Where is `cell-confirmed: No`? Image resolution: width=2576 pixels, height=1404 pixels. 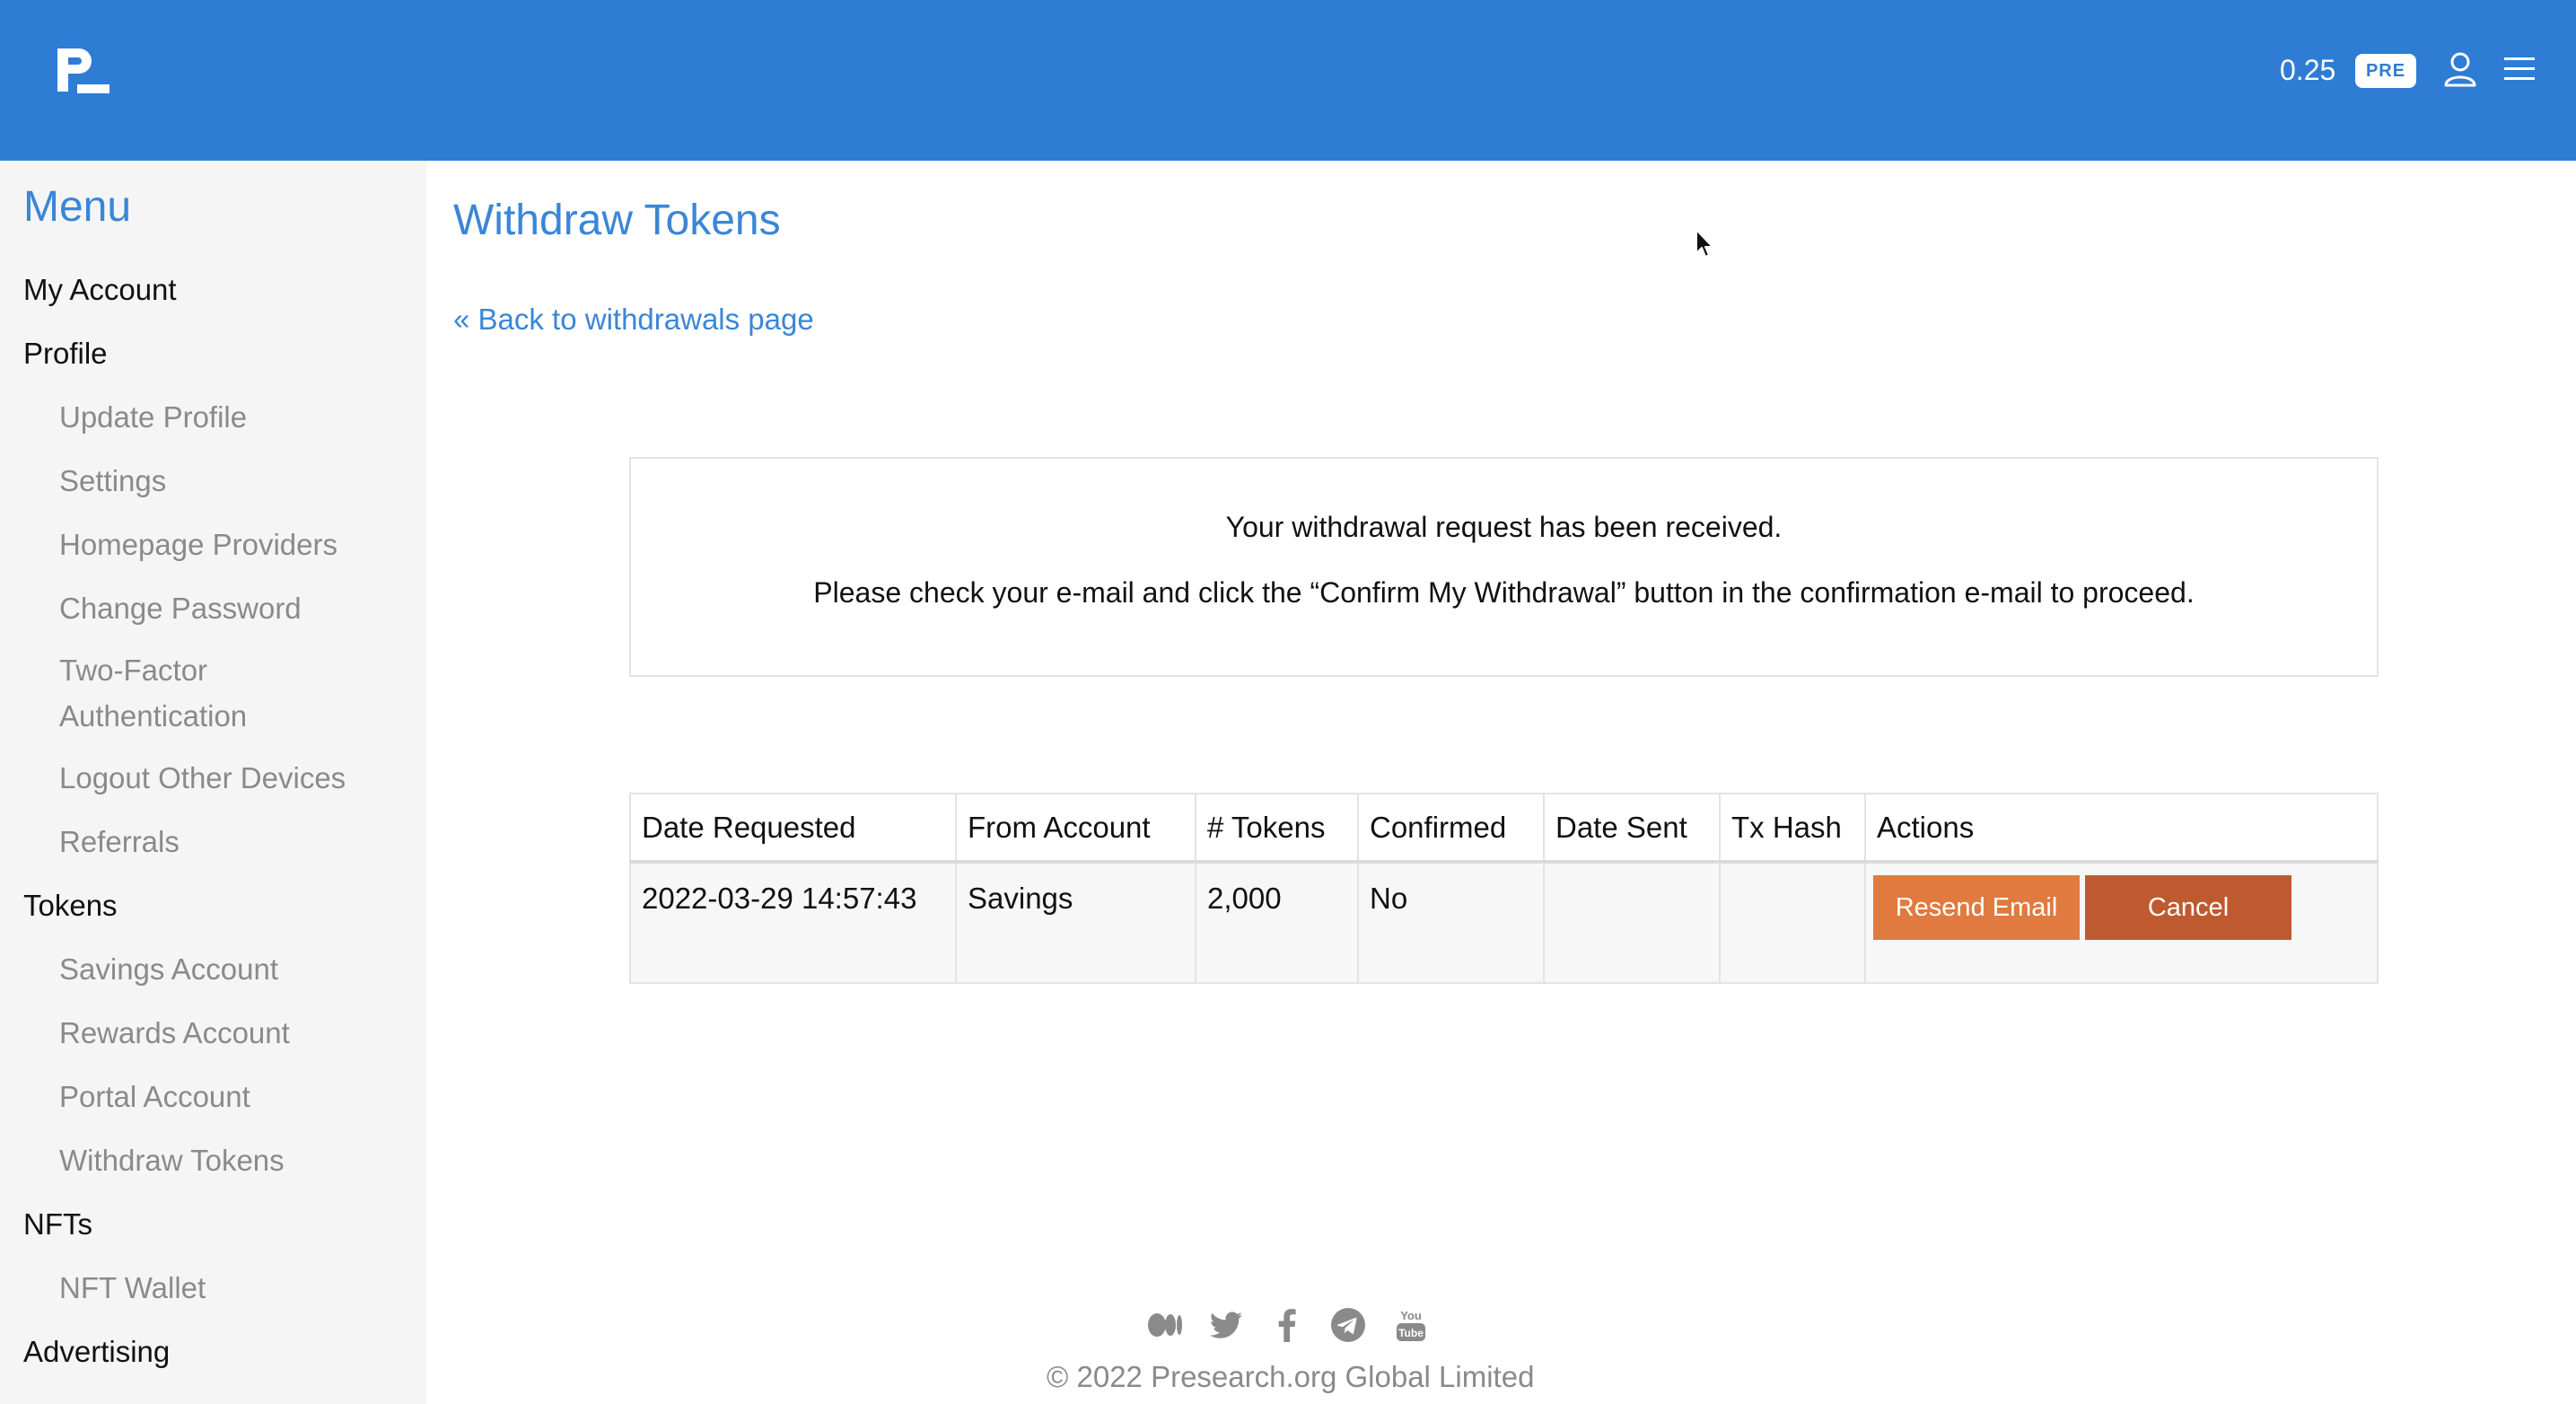 cell-confirmed: No is located at coordinates (1451, 922).